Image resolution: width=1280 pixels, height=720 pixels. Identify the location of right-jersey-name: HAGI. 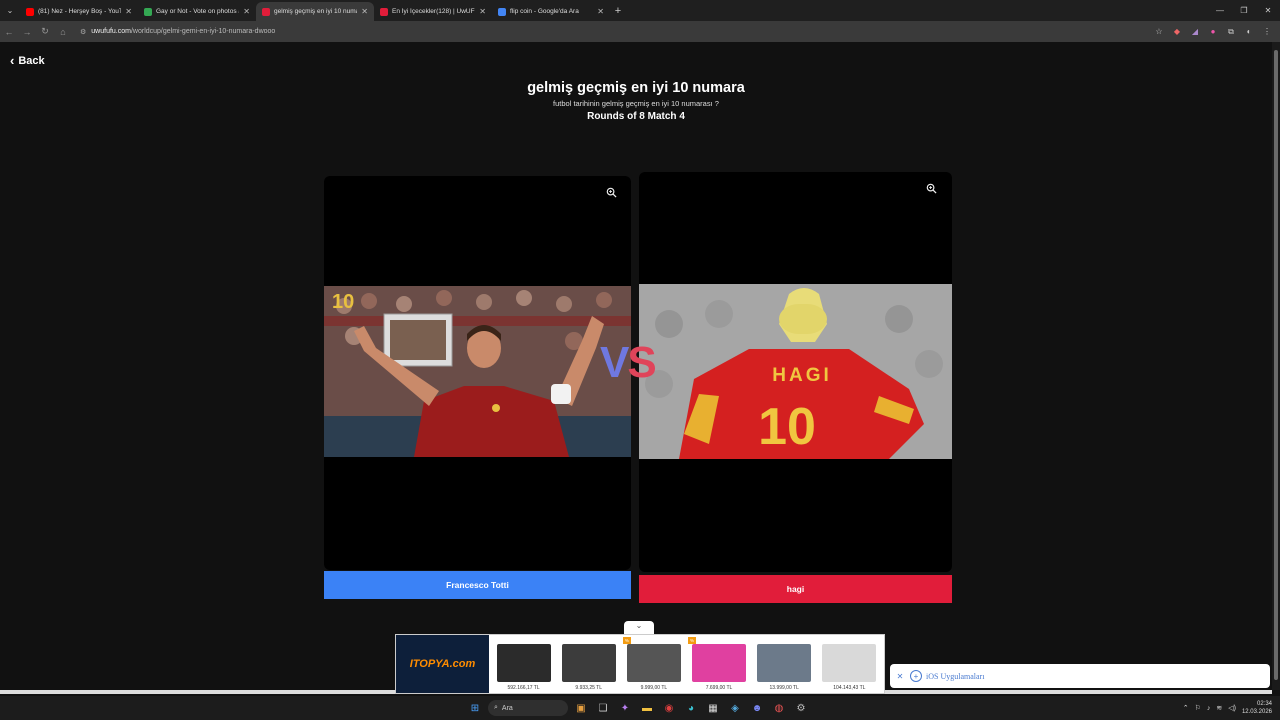
(802, 375).